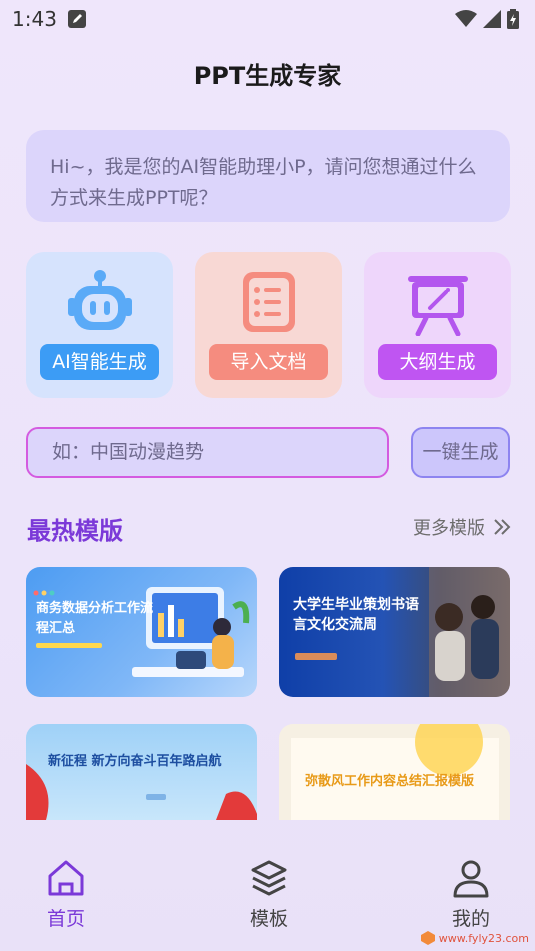 This screenshot has height=951, width=535. What do you see at coordinates (267, 19) in the screenshot?
I see `status-bar: 1:43` at bounding box center [267, 19].